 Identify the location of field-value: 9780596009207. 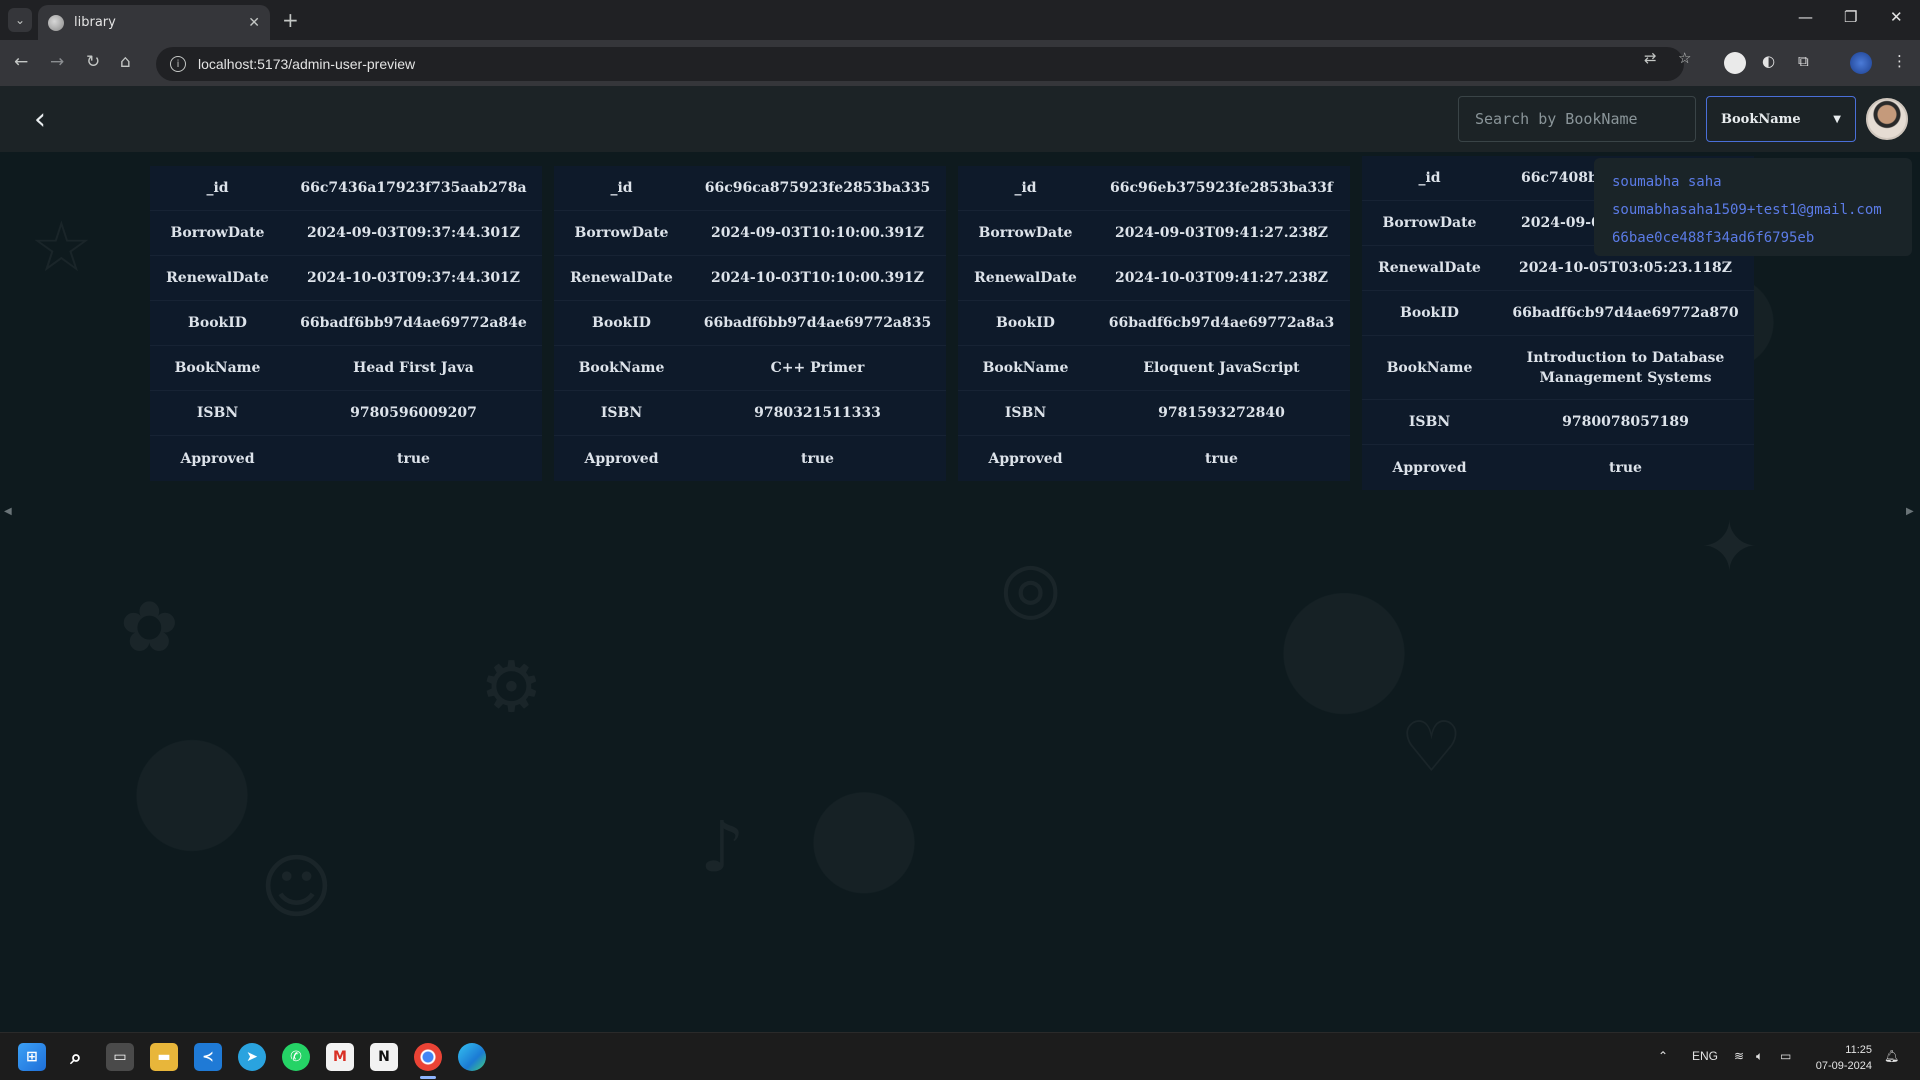
(413, 413).